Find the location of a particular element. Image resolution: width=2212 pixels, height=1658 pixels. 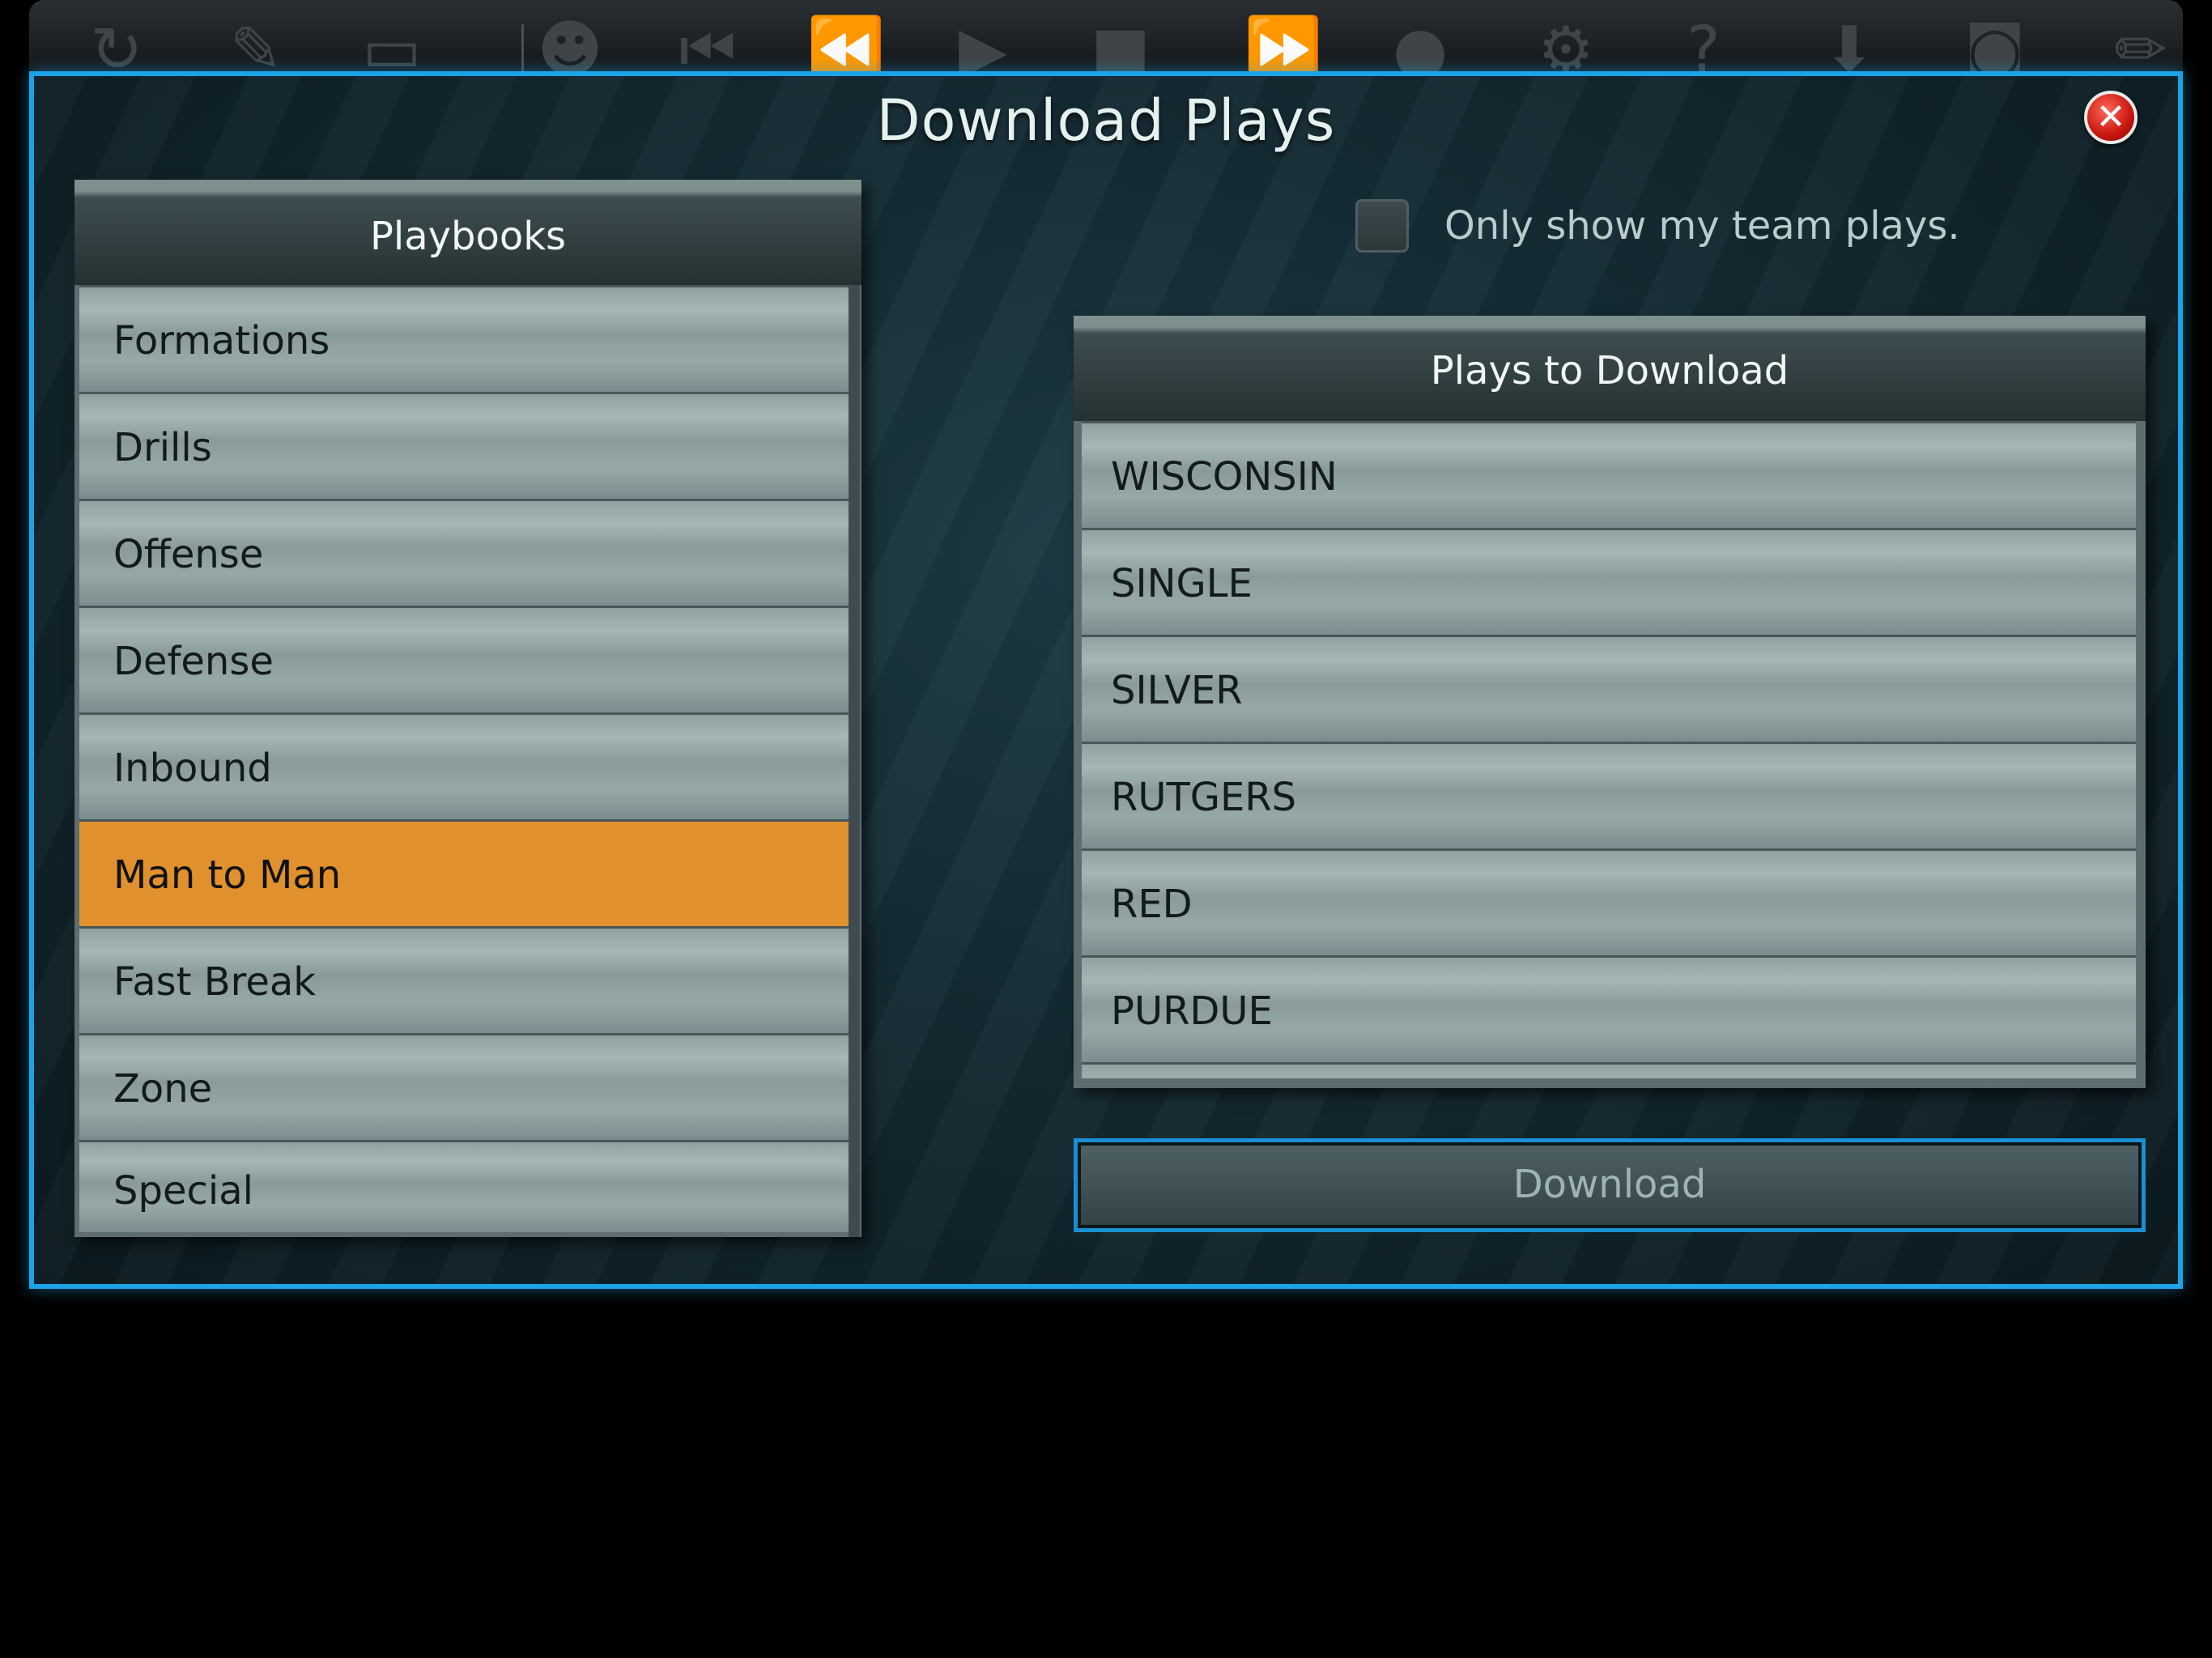

playbook-item: Fast Break is located at coordinates (464, 979).